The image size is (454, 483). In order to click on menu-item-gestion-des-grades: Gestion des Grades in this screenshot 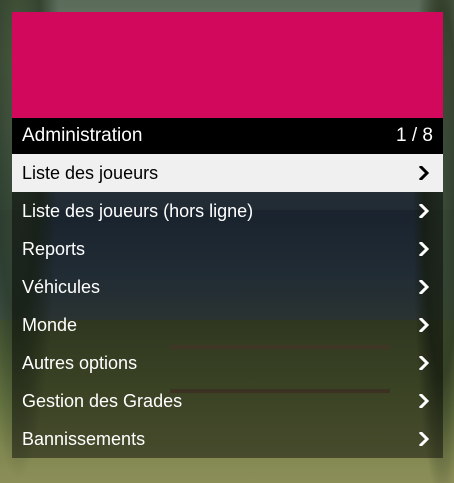, I will do `click(227, 401)`.